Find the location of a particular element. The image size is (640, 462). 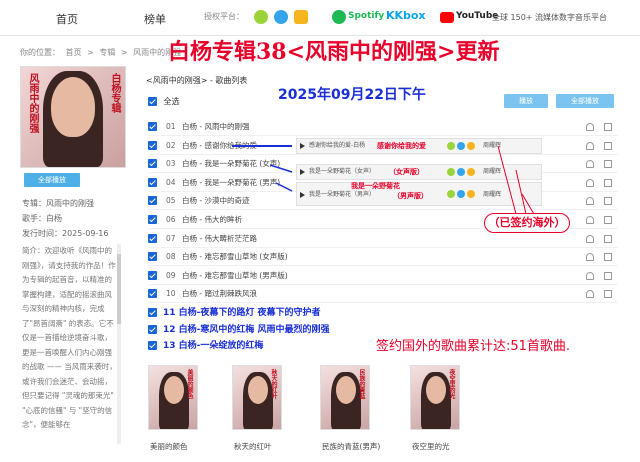

album-thumbnail: 夜空里的光 is located at coordinates (435, 397).